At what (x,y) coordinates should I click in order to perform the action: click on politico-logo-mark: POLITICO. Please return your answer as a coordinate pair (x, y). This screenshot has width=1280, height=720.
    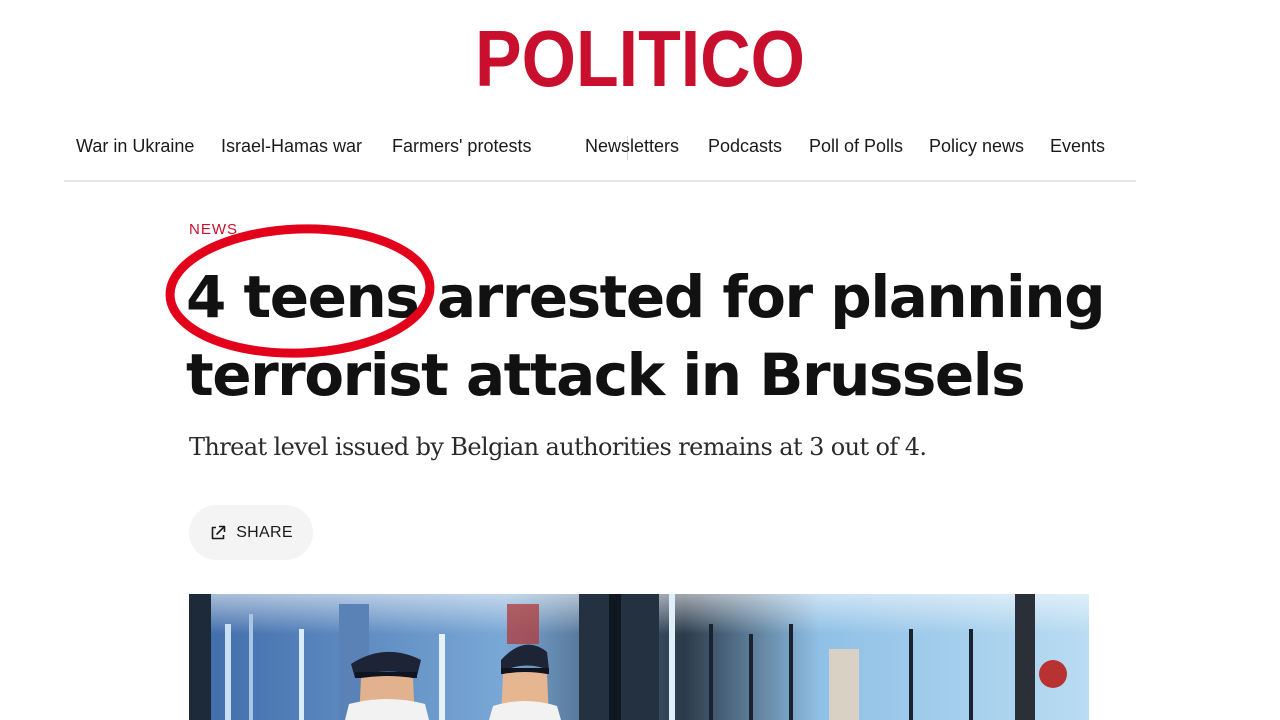
    Looking at the image, I should click on (640, 54).